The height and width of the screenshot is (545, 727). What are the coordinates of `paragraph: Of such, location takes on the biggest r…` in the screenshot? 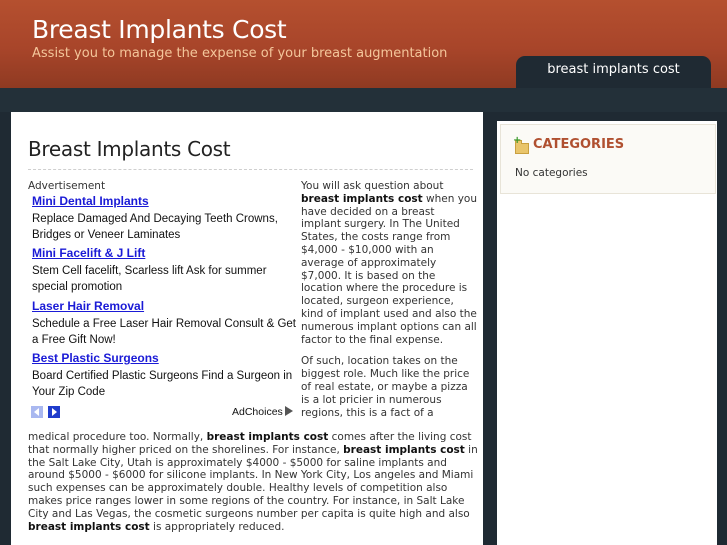 It's located at (385, 387).